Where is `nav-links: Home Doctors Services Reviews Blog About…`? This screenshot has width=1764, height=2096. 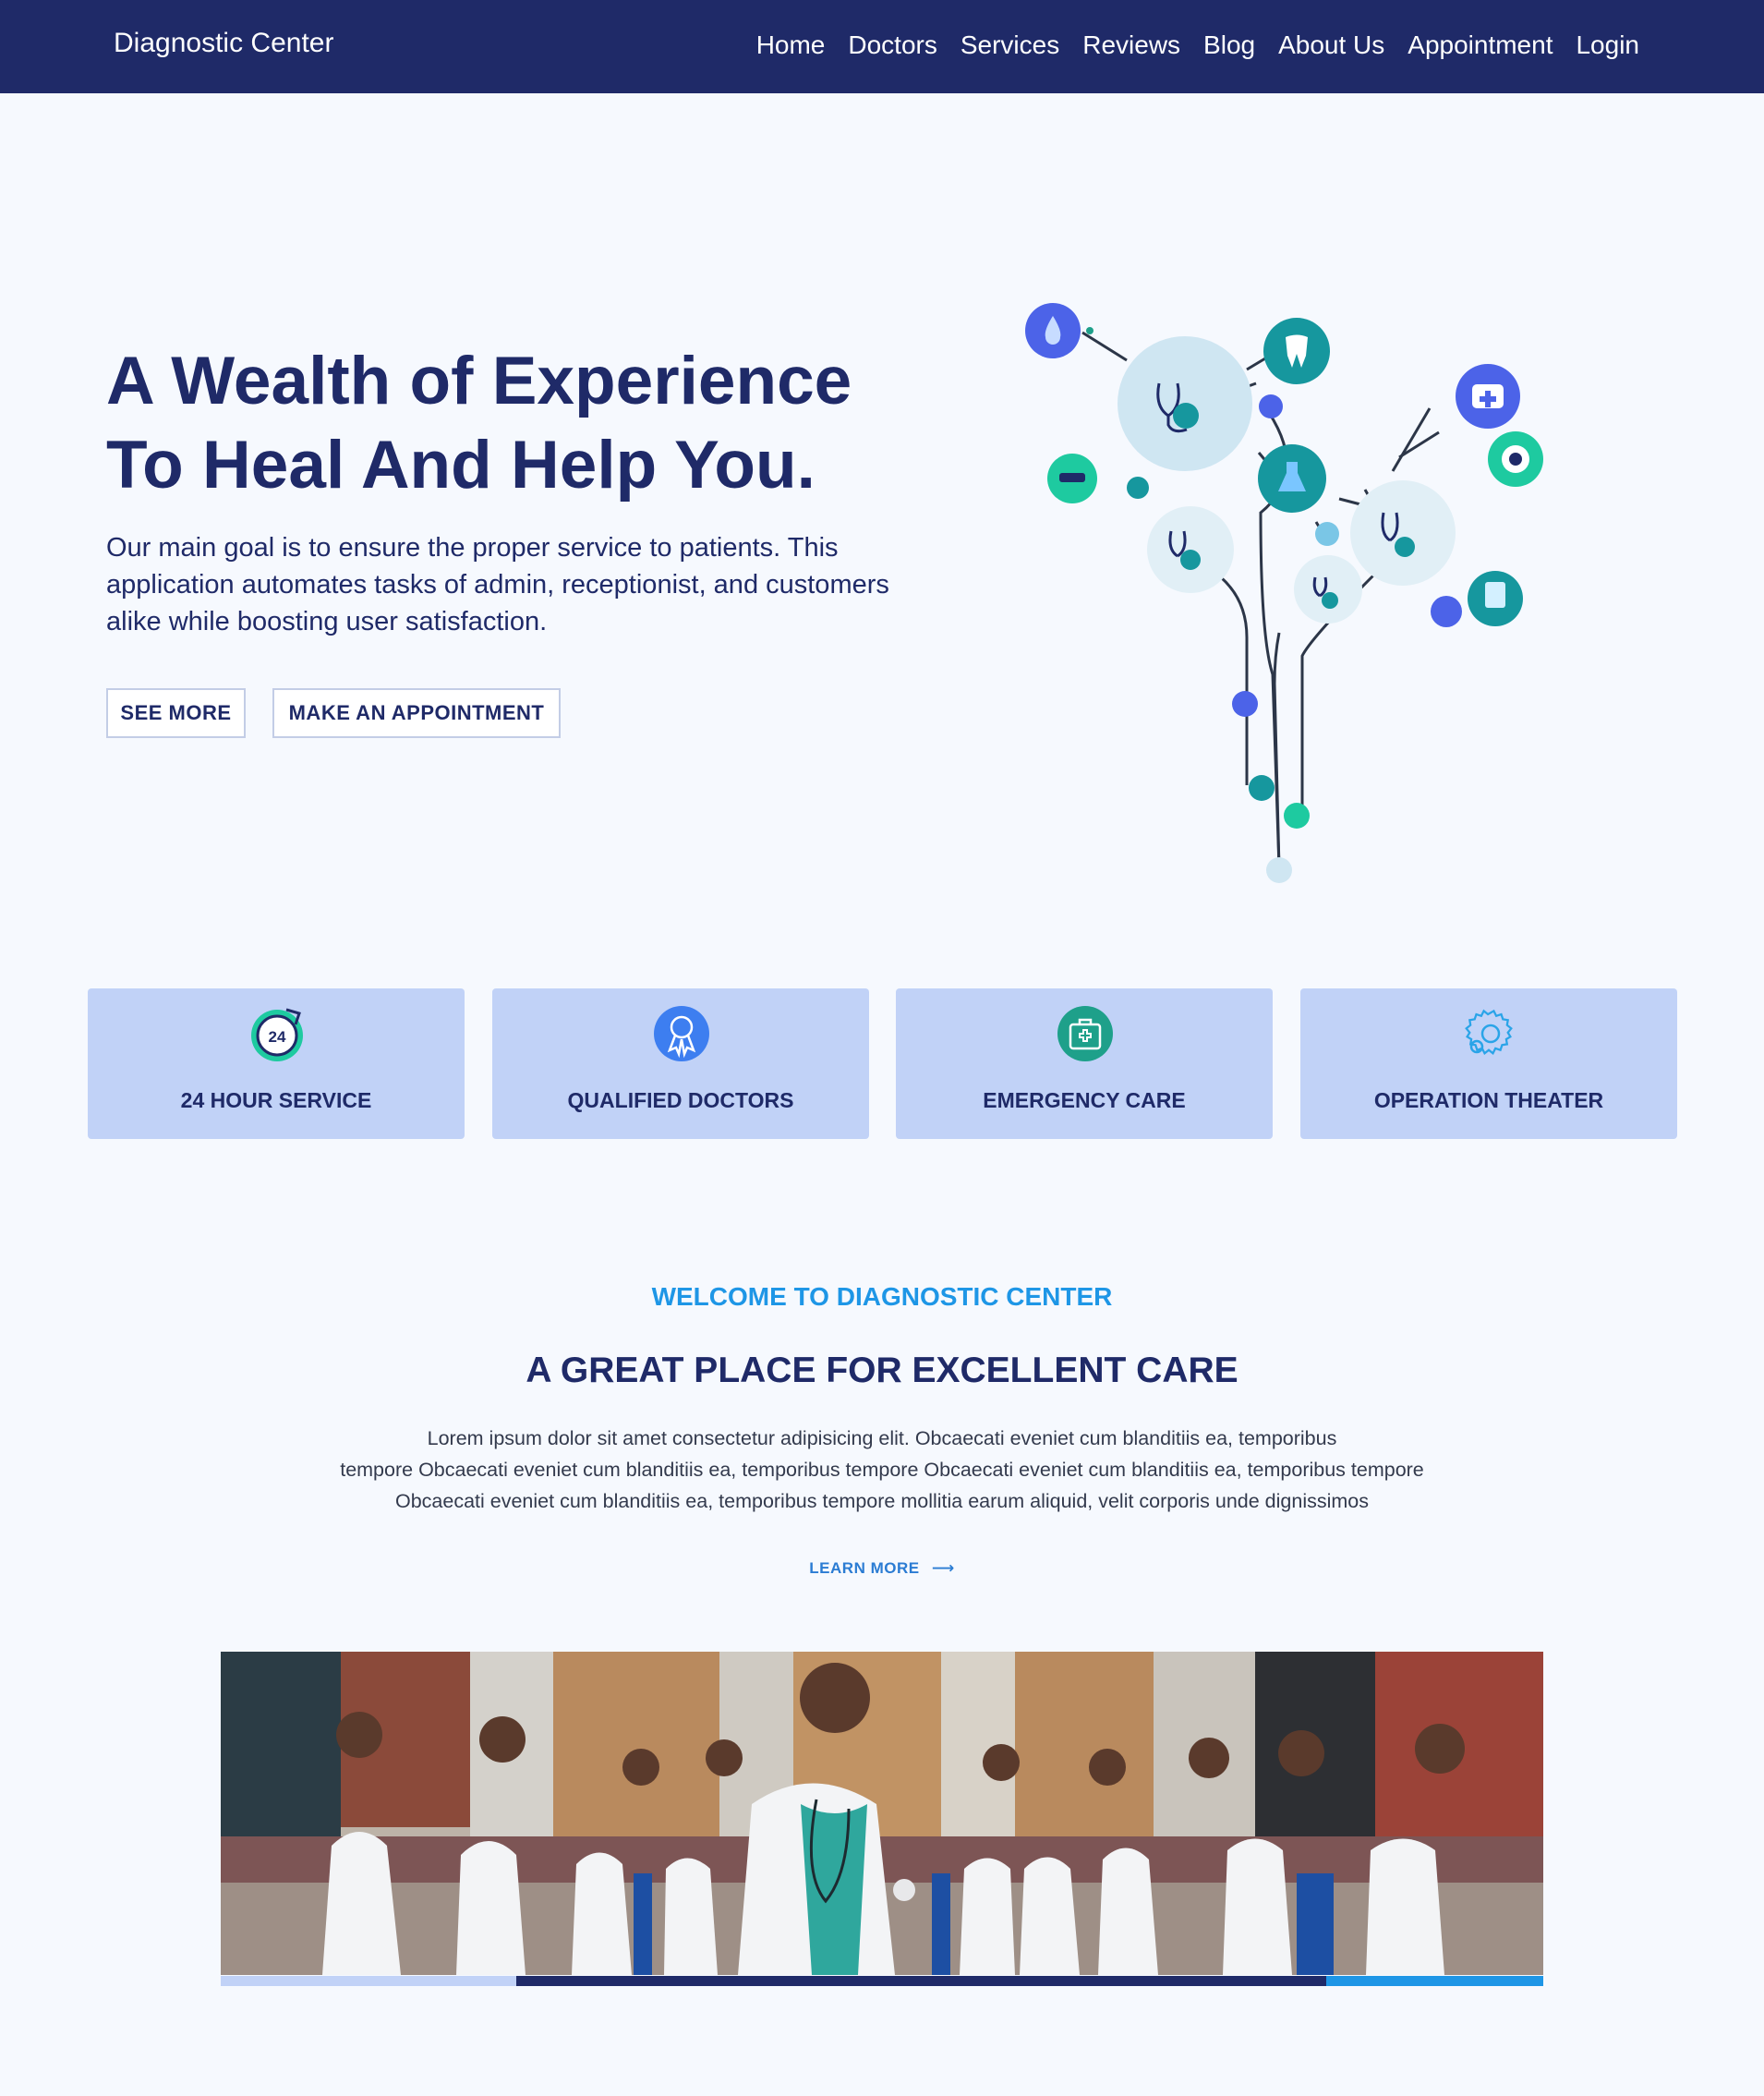 nav-links: Home Doctors Services Reviews Blog About… is located at coordinates (1186, 45).